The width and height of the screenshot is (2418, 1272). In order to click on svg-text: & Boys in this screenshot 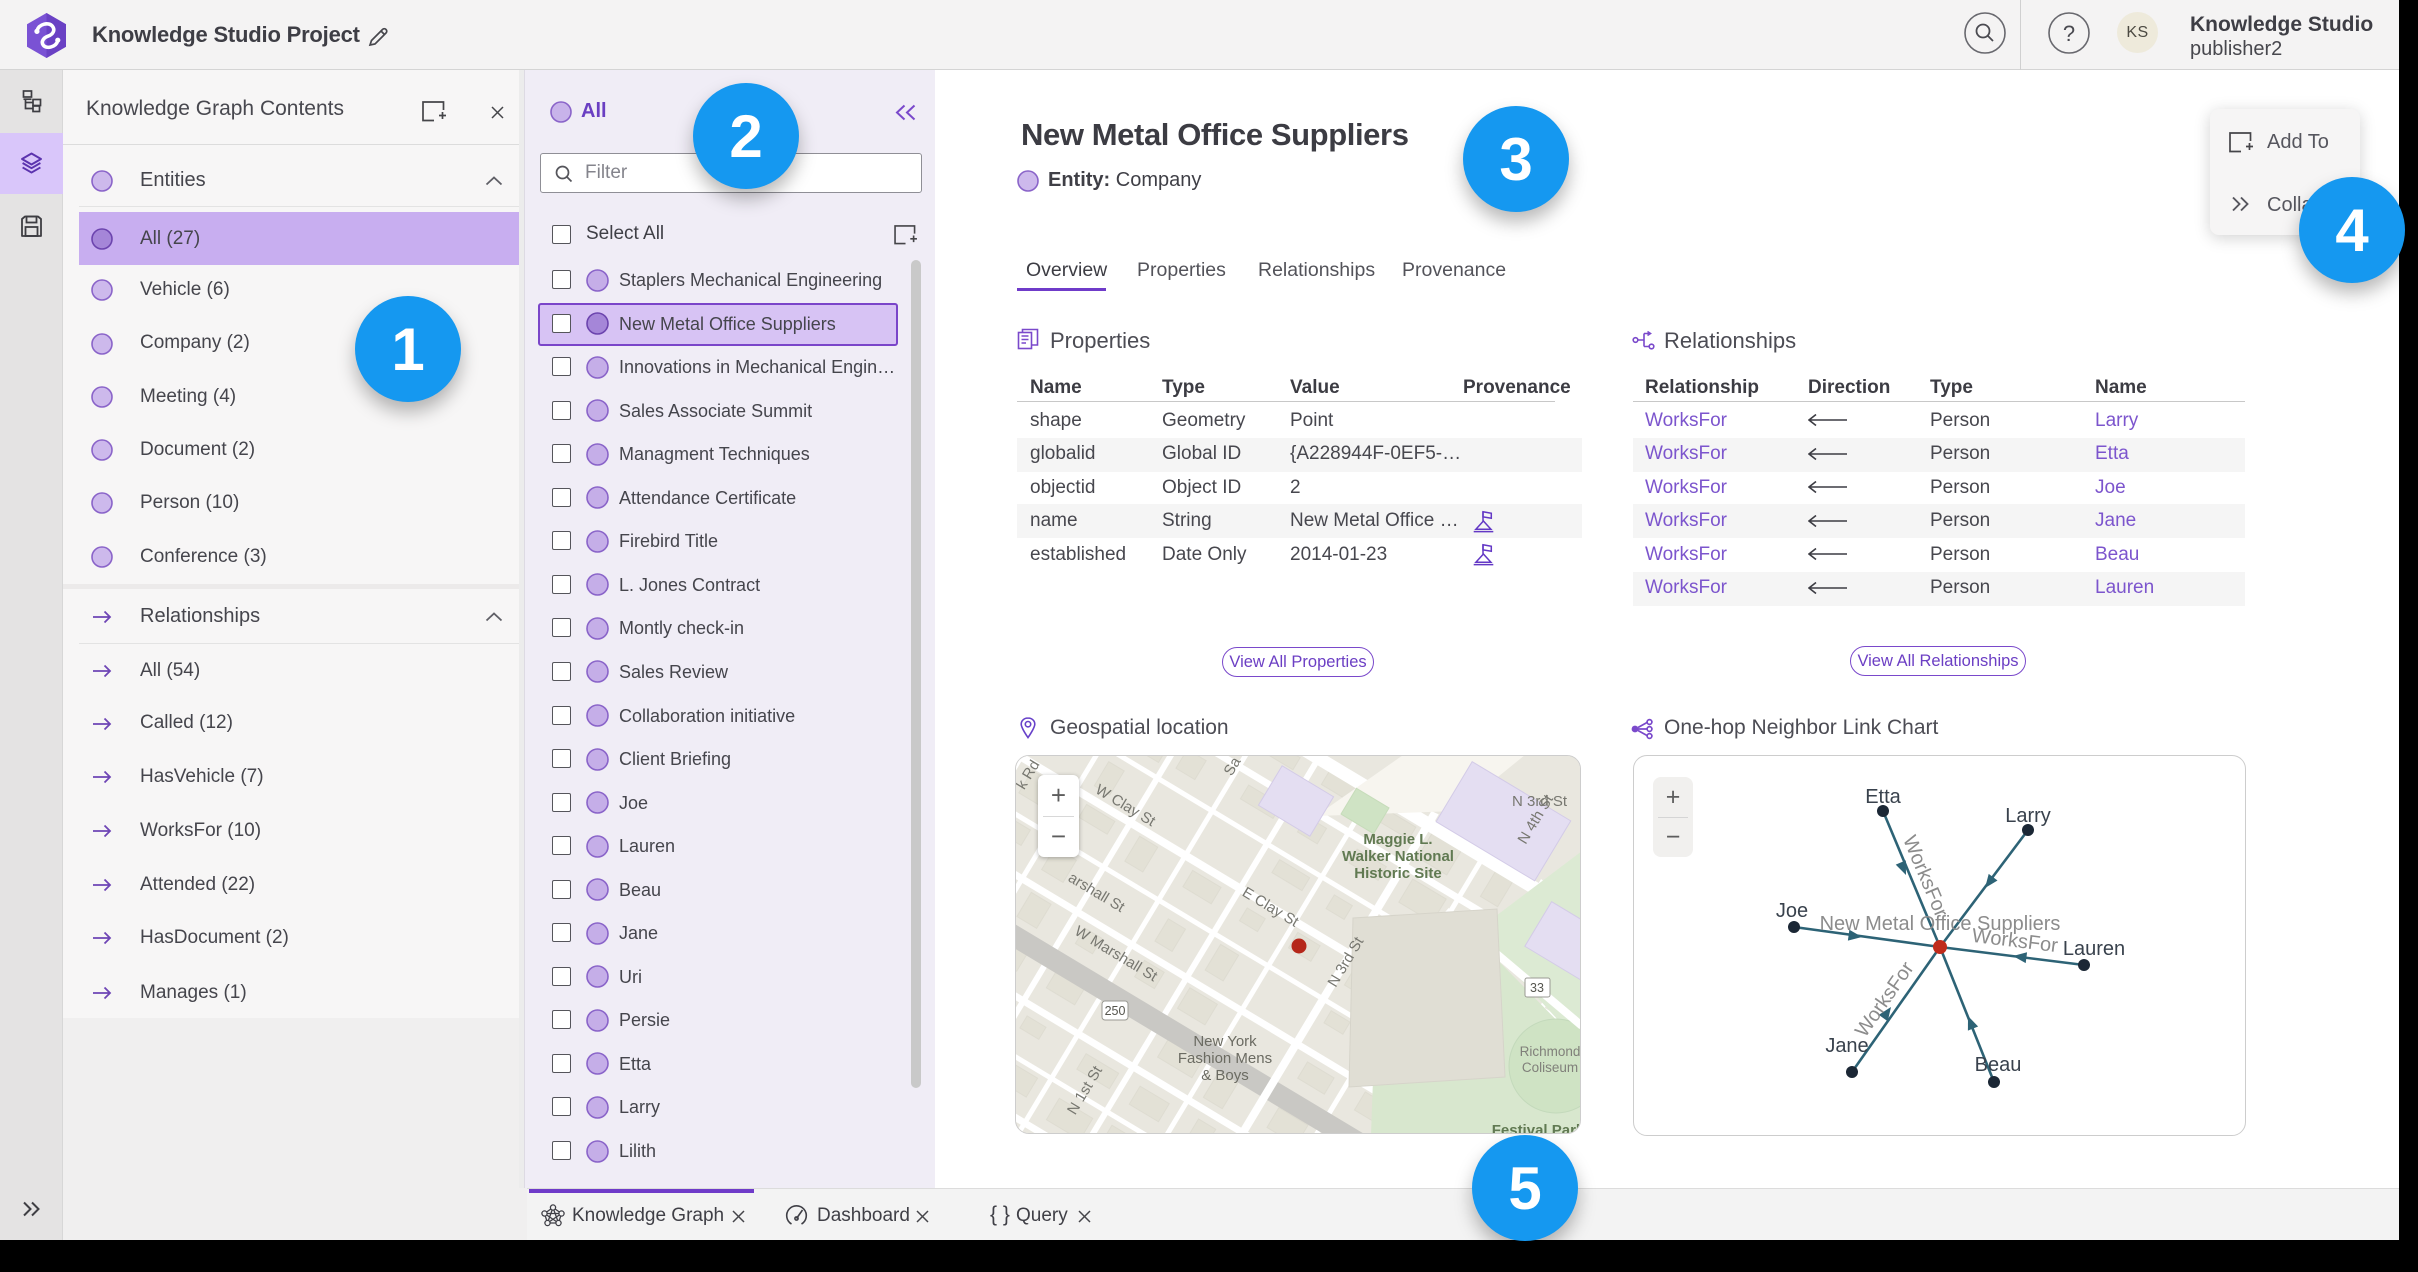, I will do `click(1225, 1075)`.